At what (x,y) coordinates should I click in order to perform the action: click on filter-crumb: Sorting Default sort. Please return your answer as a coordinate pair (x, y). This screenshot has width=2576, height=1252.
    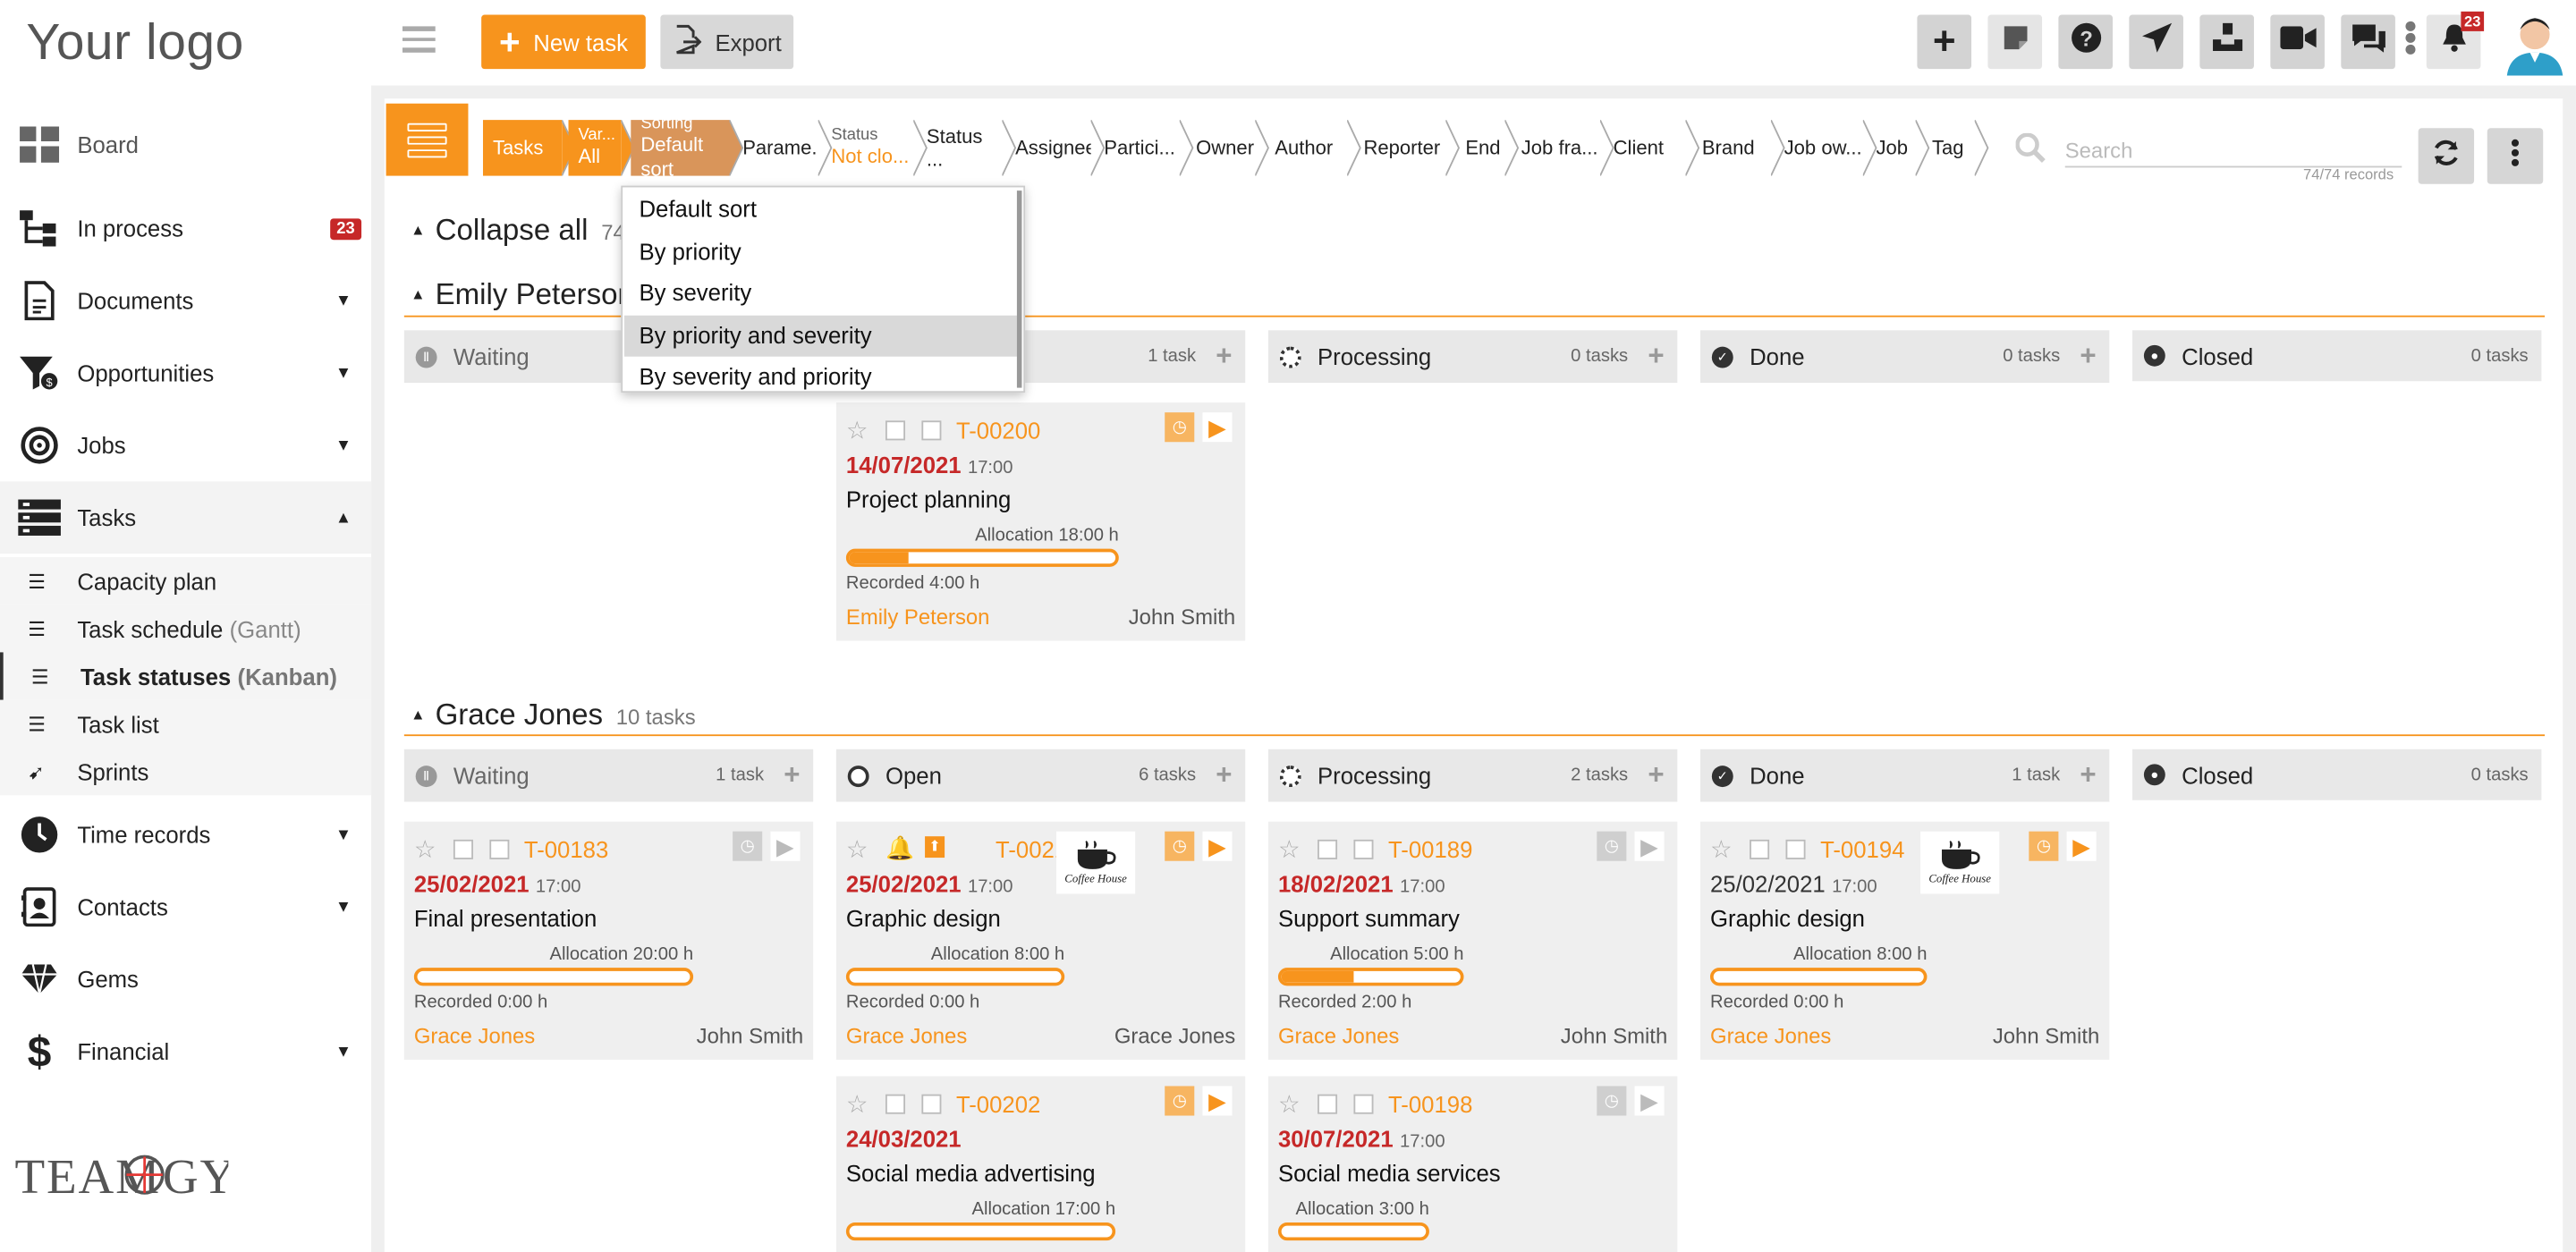
    Looking at the image, I should click on (680, 147).